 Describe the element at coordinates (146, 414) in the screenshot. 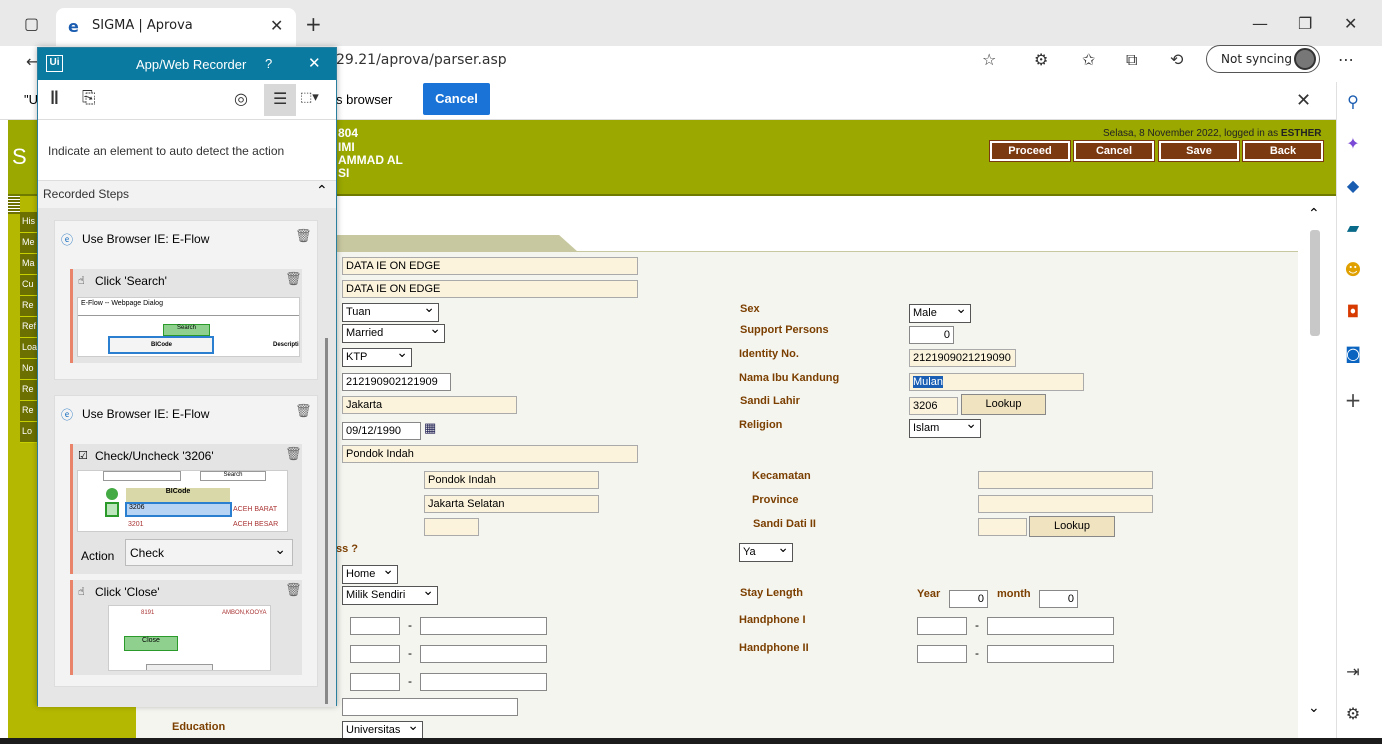

I see `step-title: Use Browser IE: E-Flow` at that location.